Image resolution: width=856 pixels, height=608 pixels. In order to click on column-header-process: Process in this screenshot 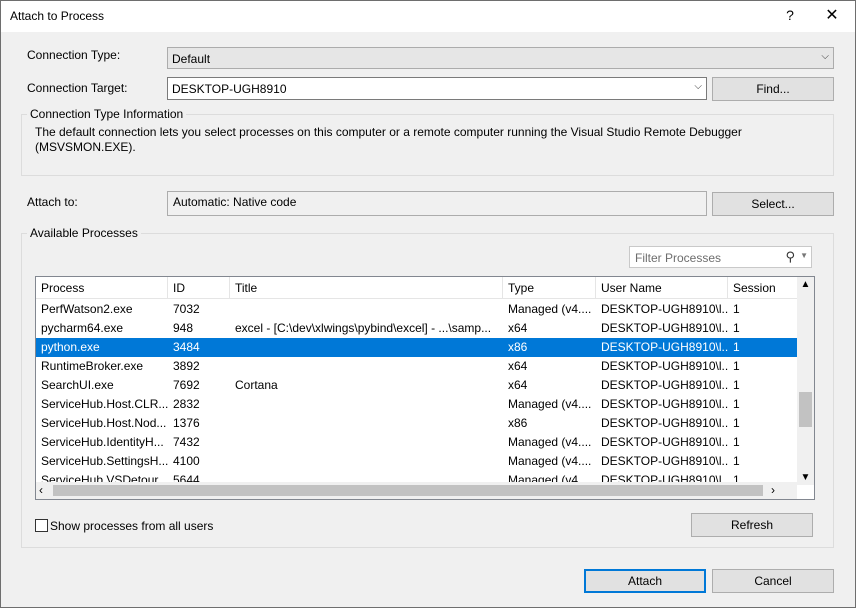, I will do `click(102, 288)`.